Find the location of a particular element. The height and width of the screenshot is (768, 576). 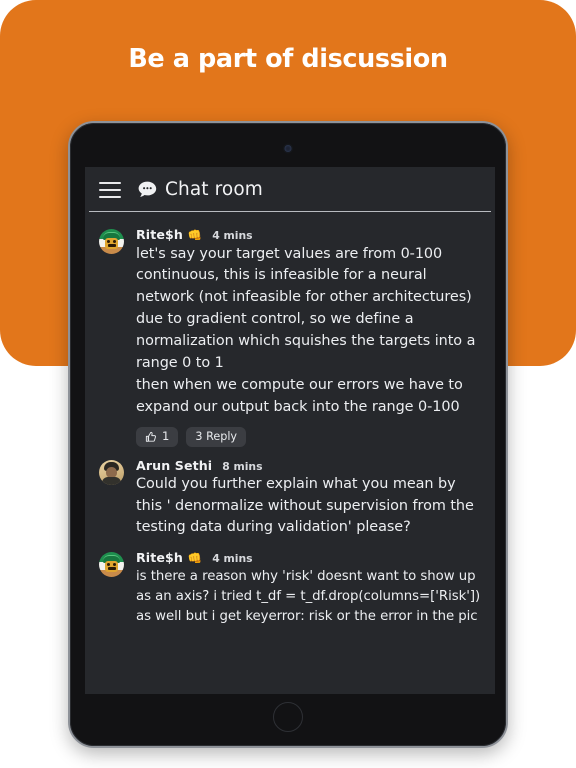

message-header: Arun Sethi 8 mins is located at coordinates (308, 465).